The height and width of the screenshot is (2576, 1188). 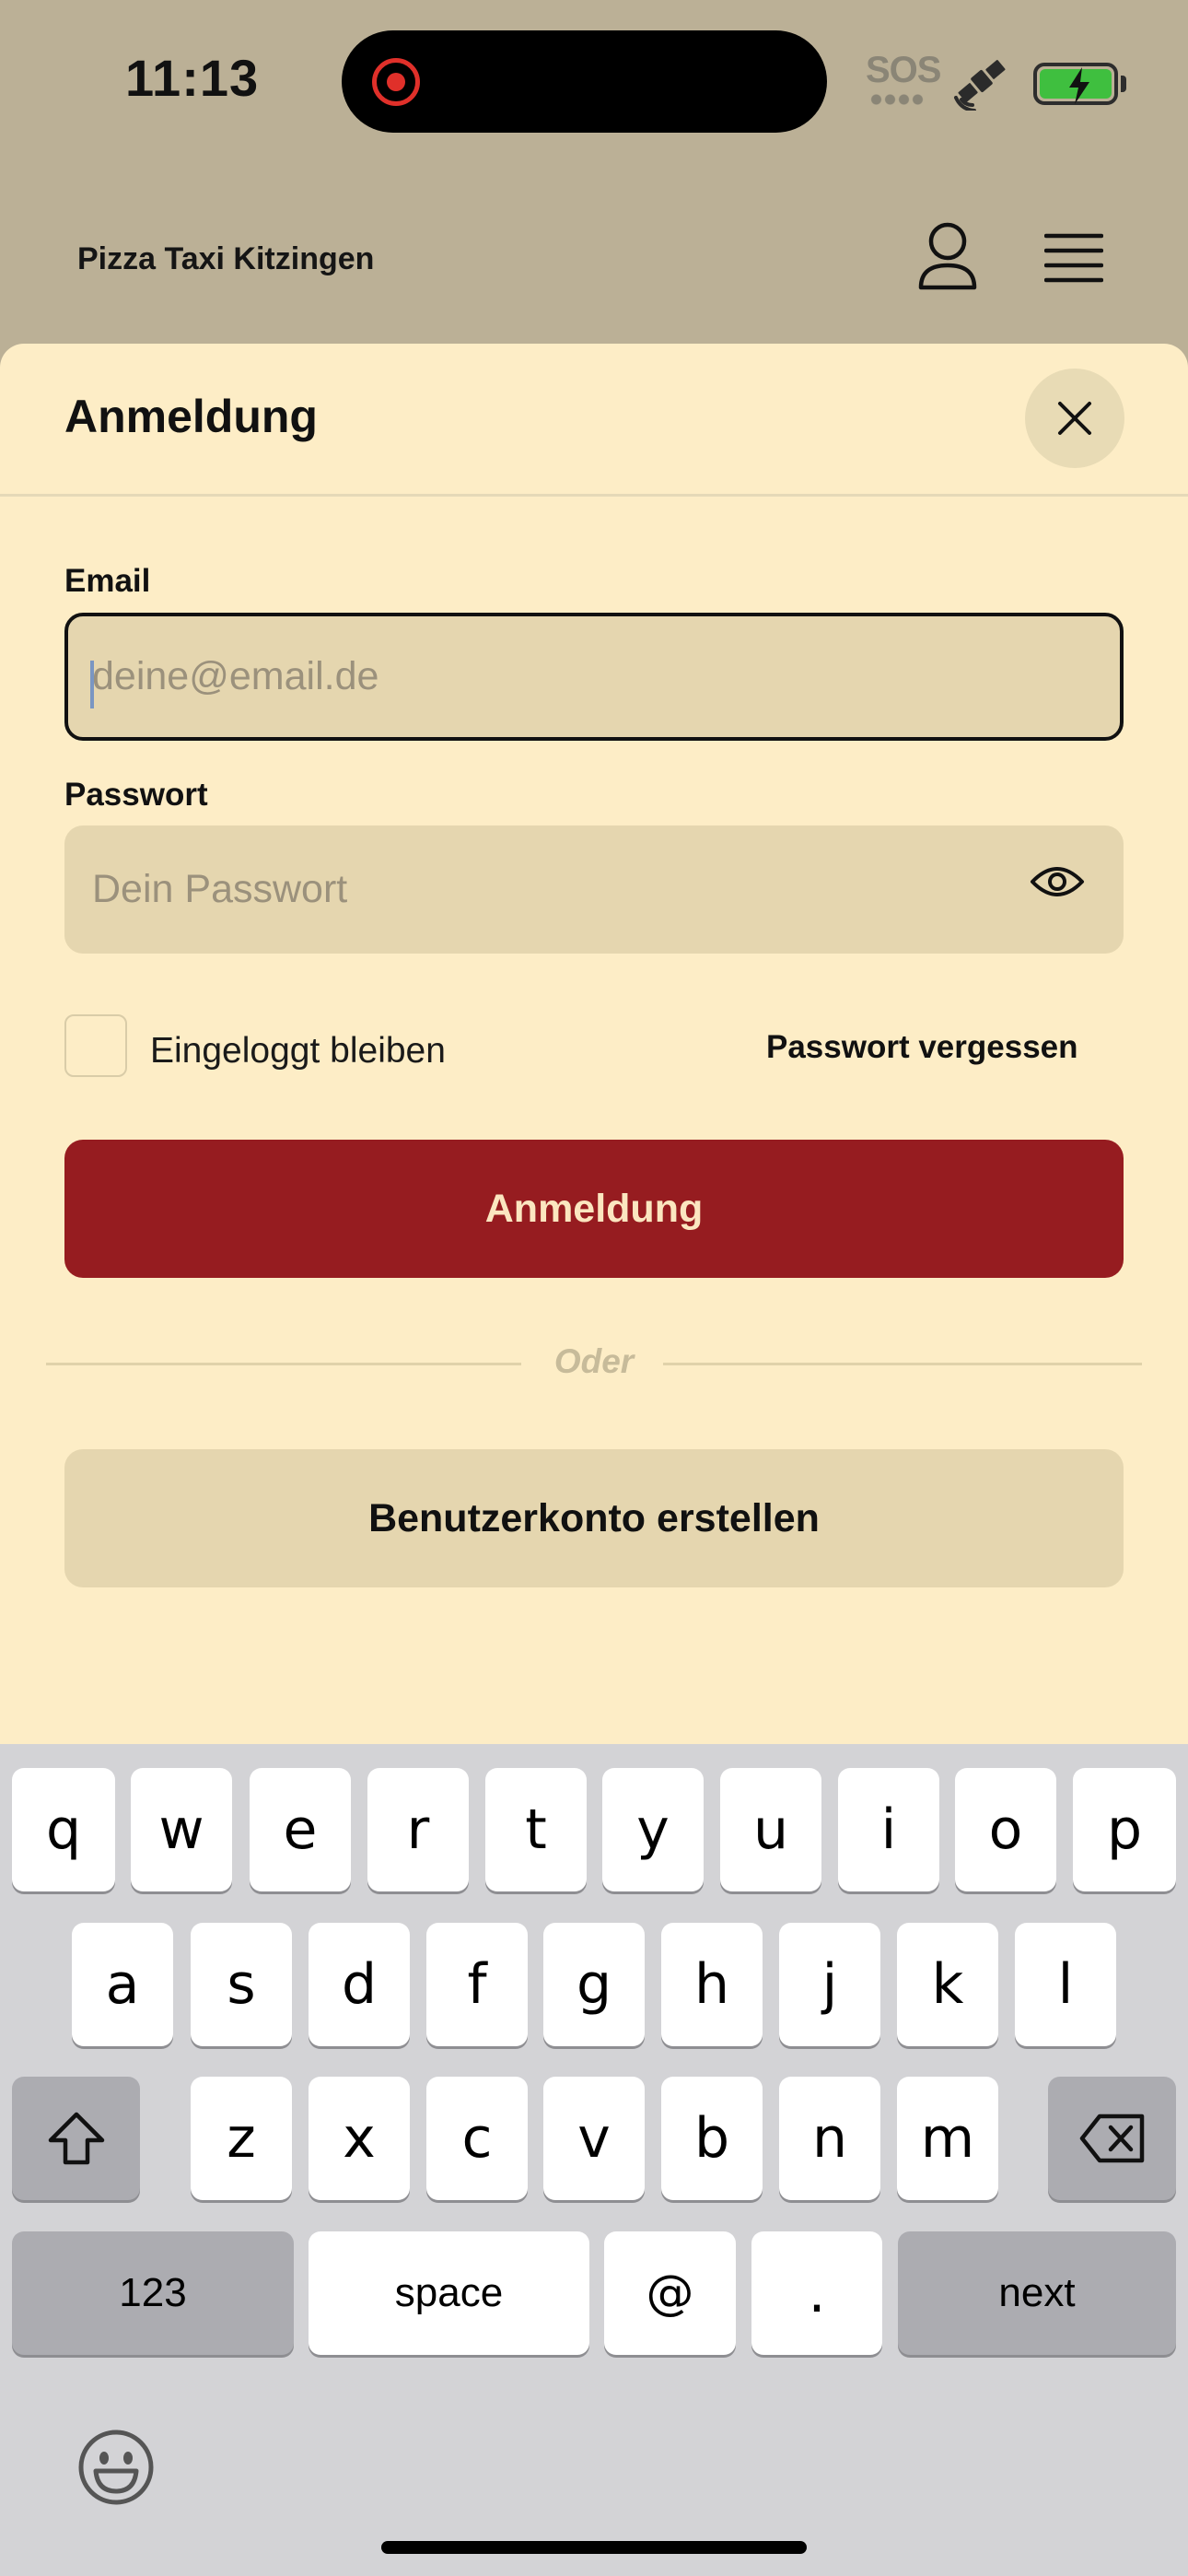 What do you see at coordinates (829, 1985) in the screenshot?
I see `key-j: j` at bounding box center [829, 1985].